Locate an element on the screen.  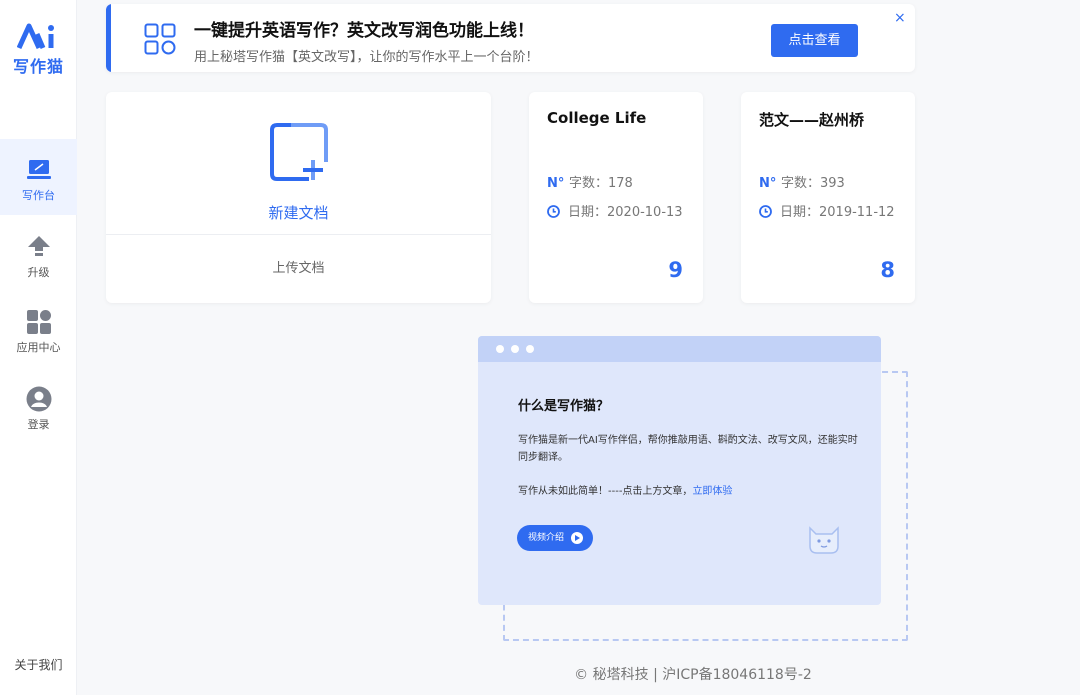
document-date: 日期：2020-10-13 is located at coordinates (615, 210).